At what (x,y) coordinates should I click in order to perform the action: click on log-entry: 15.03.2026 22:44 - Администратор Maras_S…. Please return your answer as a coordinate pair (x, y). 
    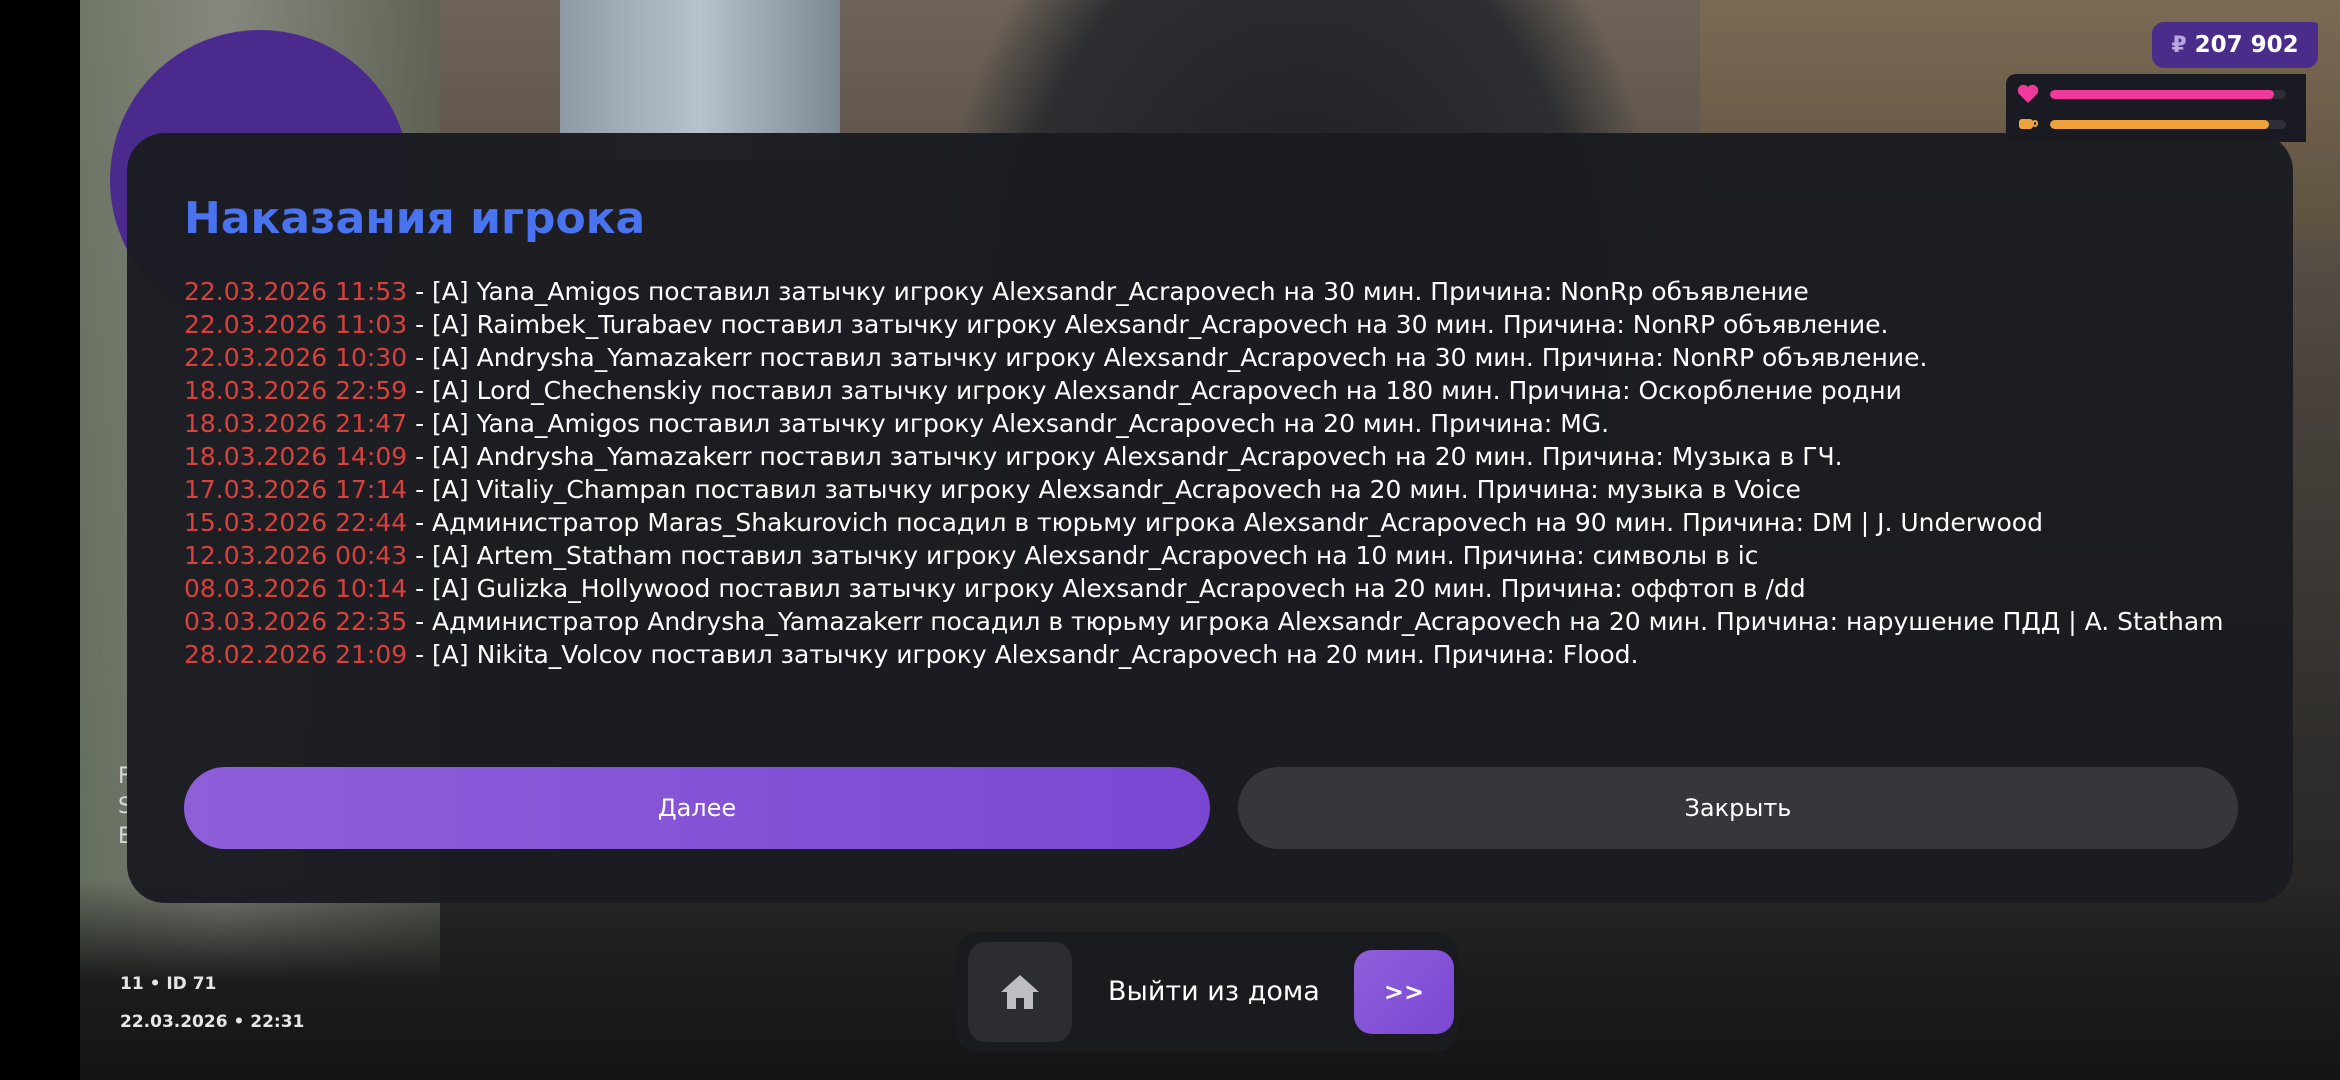
    Looking at the image, I should click on (1214, 522).